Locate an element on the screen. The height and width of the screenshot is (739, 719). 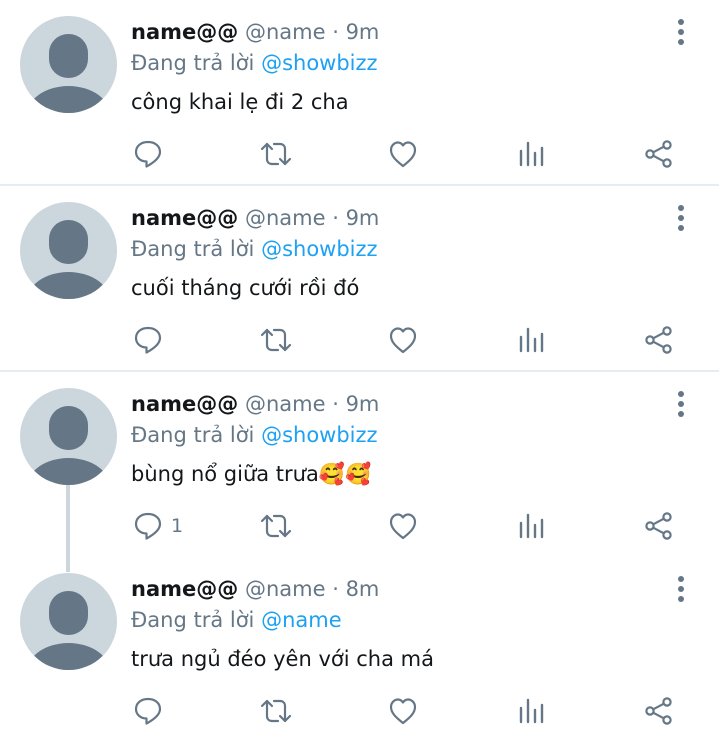
tweet-text: bùng nổ giữa trưa🥰🥰 is located at coordinates (251, 474).